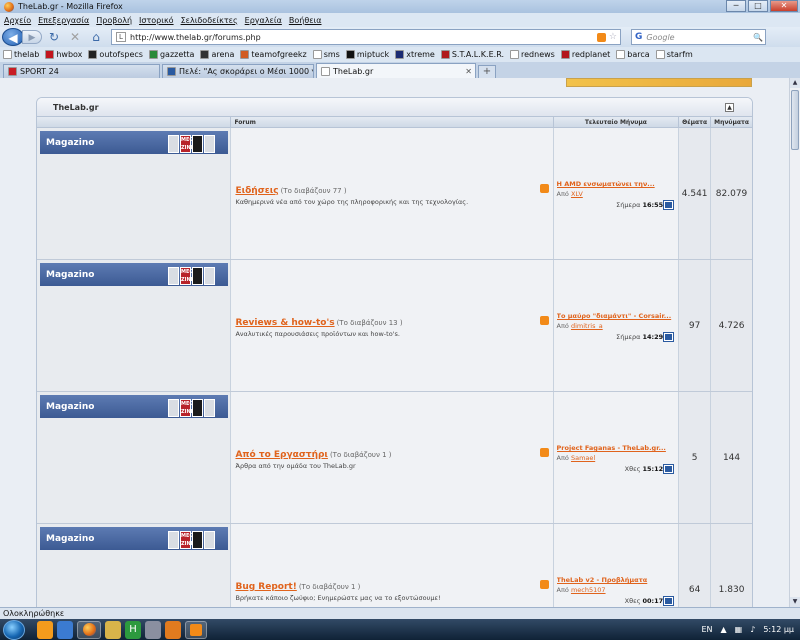 This screenshot has height=640, width=800. What do you see at coordinates (616, 580) in the screenshot?
I see `last-post-link: TheLab v2 - Προβλήματα` at bounding box center [616, 580].